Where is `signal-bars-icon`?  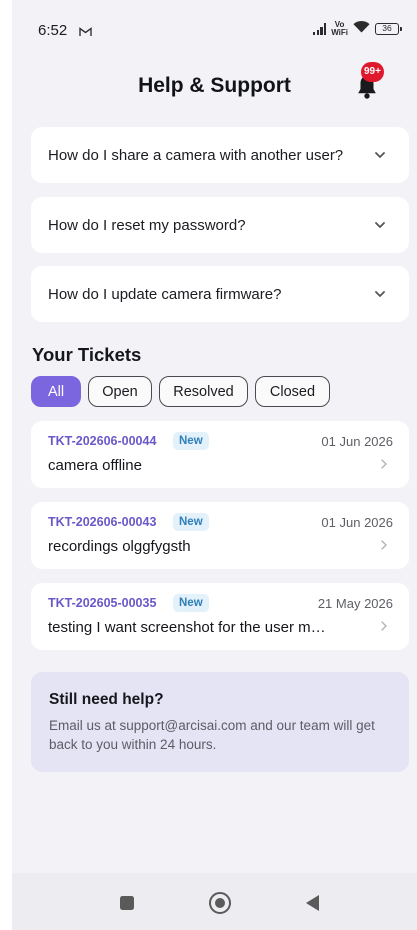 signal-bars-icon is located at coordinates (319, 29).